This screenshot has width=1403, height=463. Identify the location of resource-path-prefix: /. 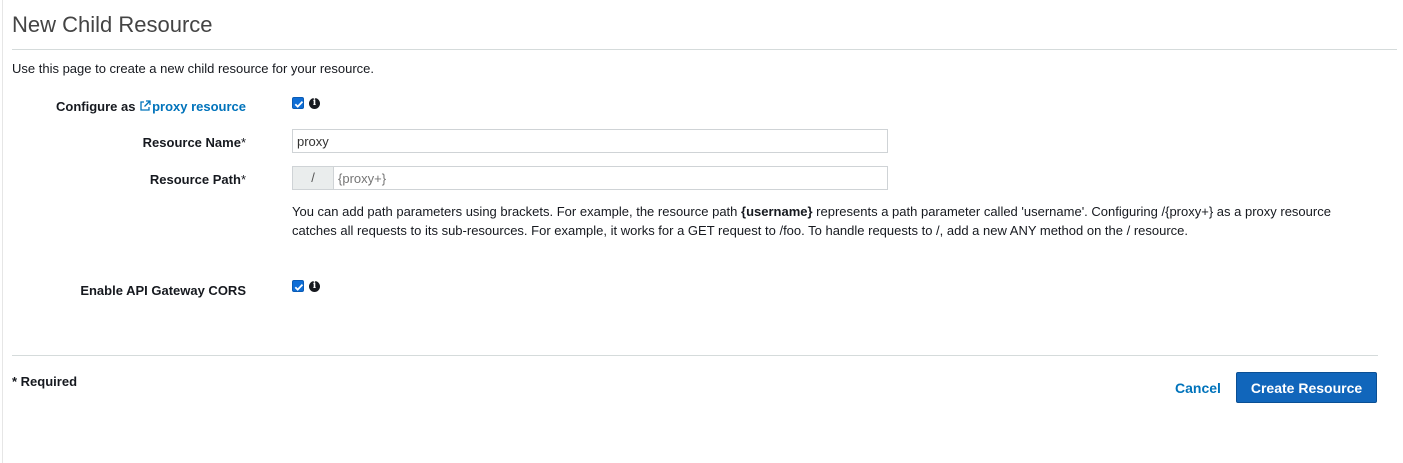
(313, 178).